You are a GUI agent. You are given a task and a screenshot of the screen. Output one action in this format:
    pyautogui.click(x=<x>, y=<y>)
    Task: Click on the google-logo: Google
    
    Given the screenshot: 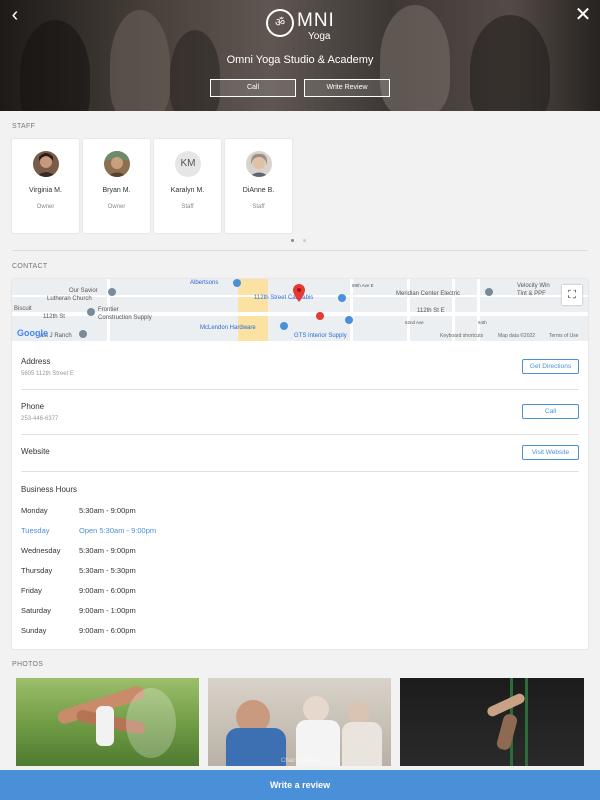 What is the action you would take?
    pyautogui.click(x=32, y=333)
    